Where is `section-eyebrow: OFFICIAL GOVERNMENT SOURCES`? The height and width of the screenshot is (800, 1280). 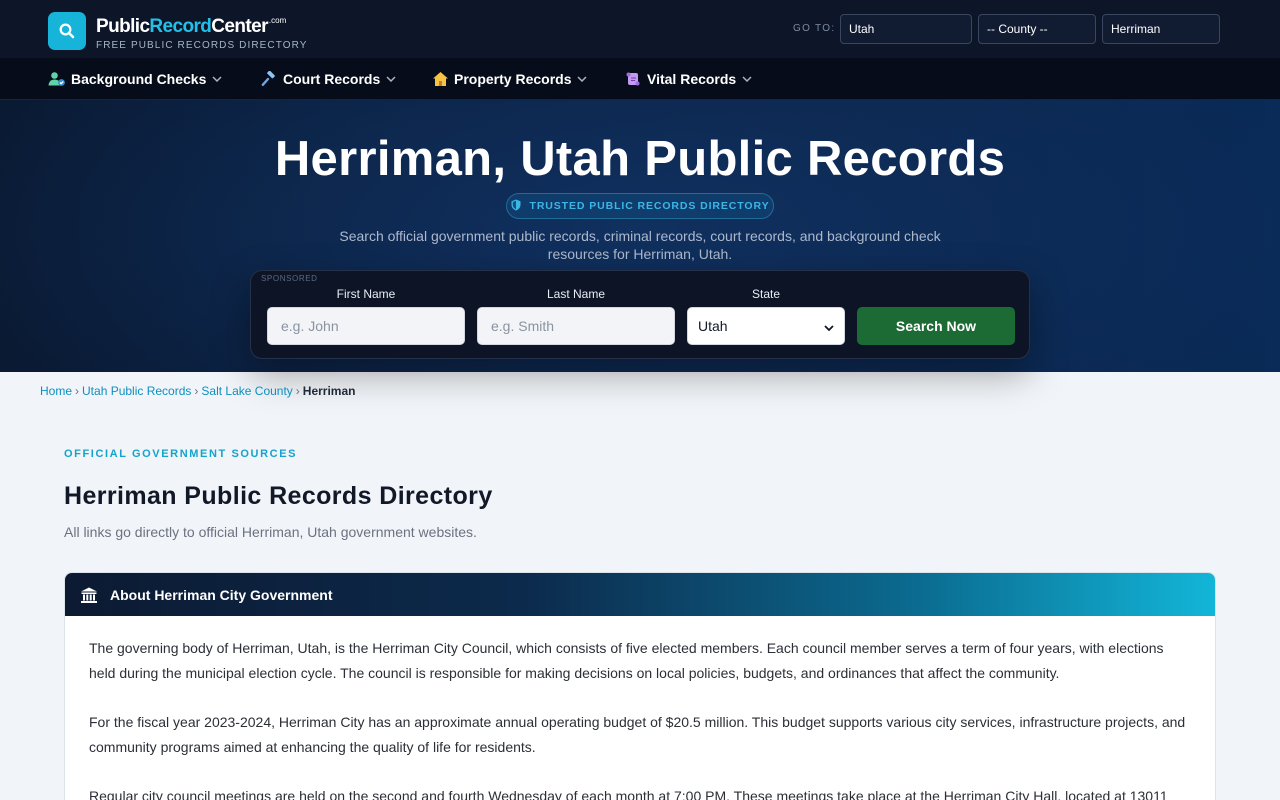 section-eyebrow: OFFICIAL GOVERNMENT SOURCES is located at coordinates (181, 454).